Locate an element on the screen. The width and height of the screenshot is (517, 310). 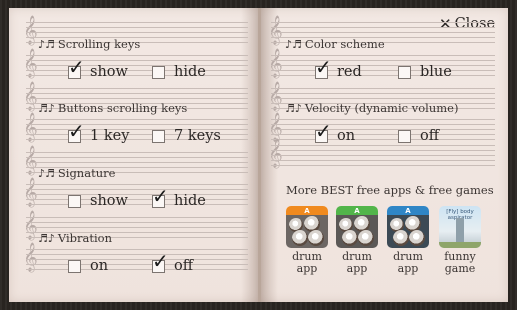
color-scheme-red-option: ✓ red is located at coordinates (338, 69).